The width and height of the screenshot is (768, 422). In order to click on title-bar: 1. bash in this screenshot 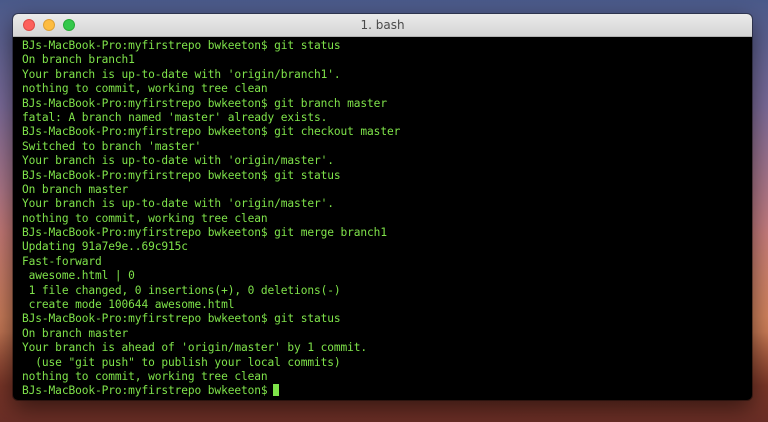, I will do `click(382, 25)`.